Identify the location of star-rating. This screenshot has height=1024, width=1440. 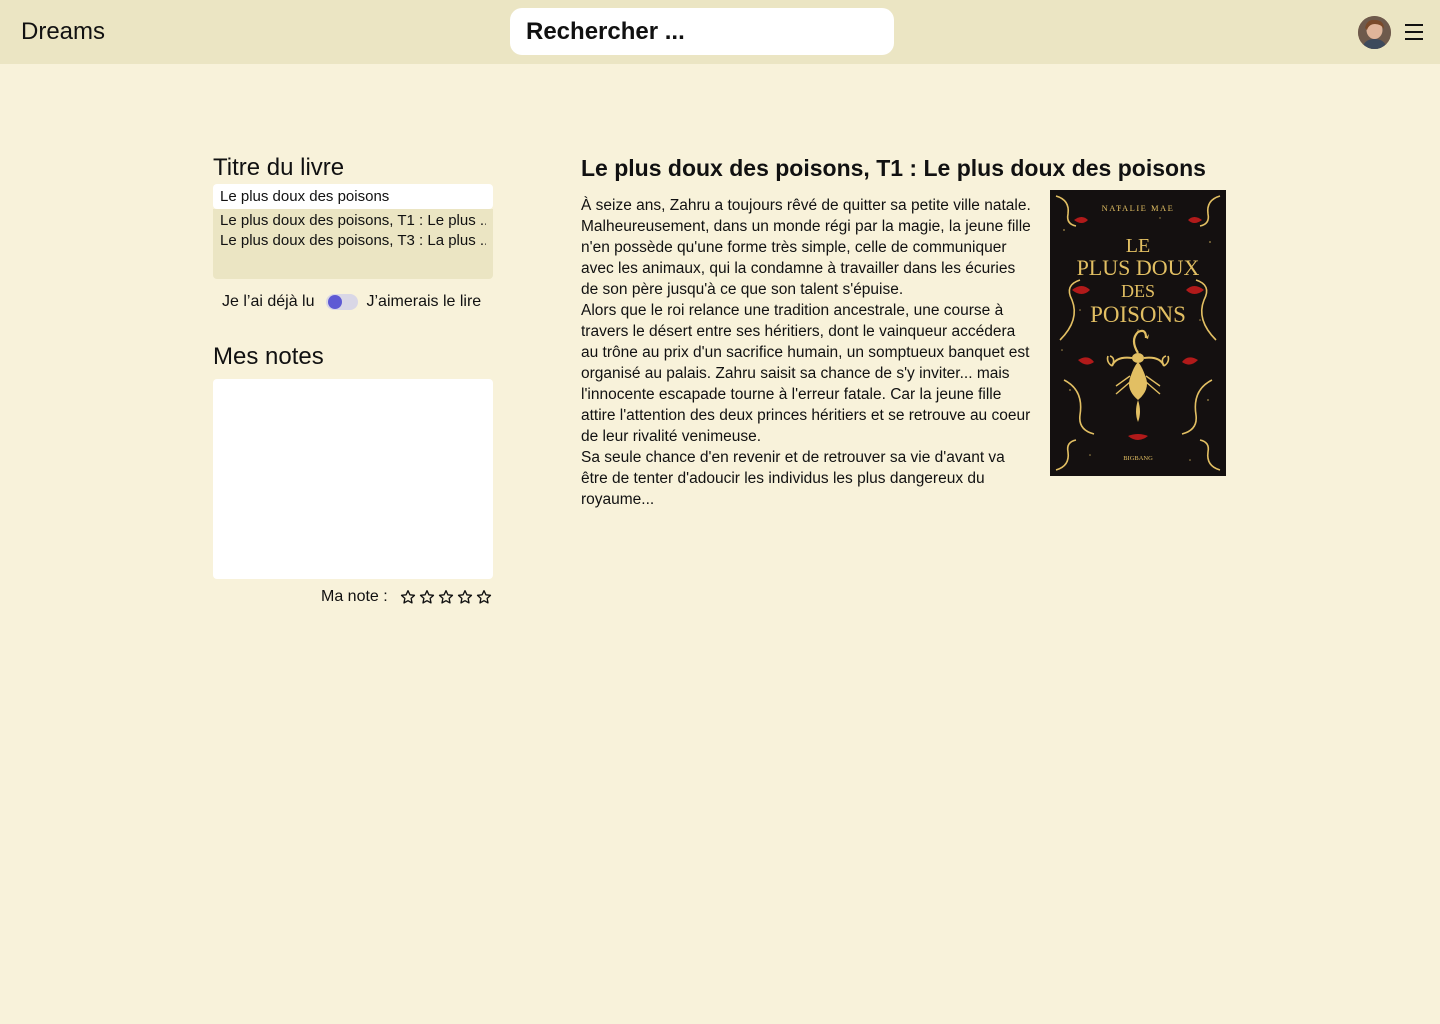
(447, 597).